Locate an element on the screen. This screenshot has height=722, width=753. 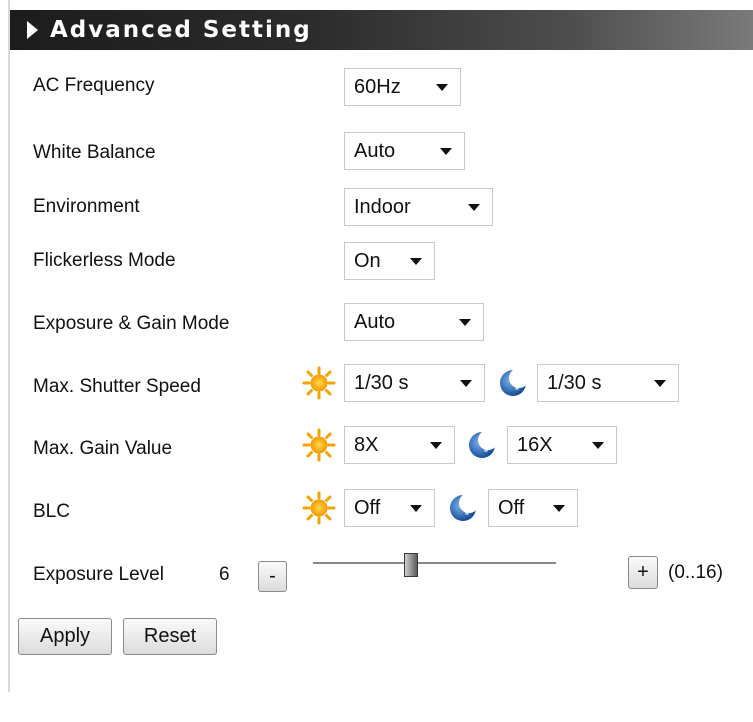
panel-left-border is located at coordinates (9, 346).